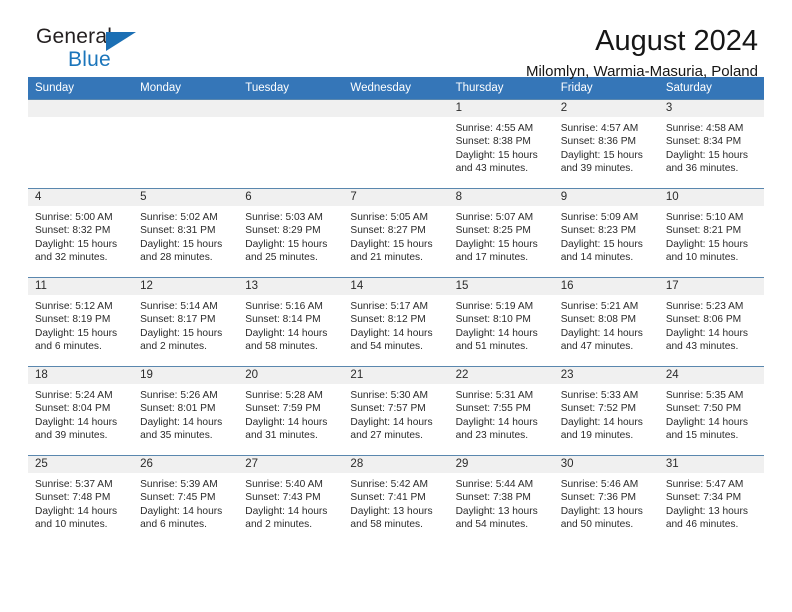 The height and width of the screenshot is (612, 792). I want to click on sunset-text: Sunset: 8:27 PM, so click(388, 231).